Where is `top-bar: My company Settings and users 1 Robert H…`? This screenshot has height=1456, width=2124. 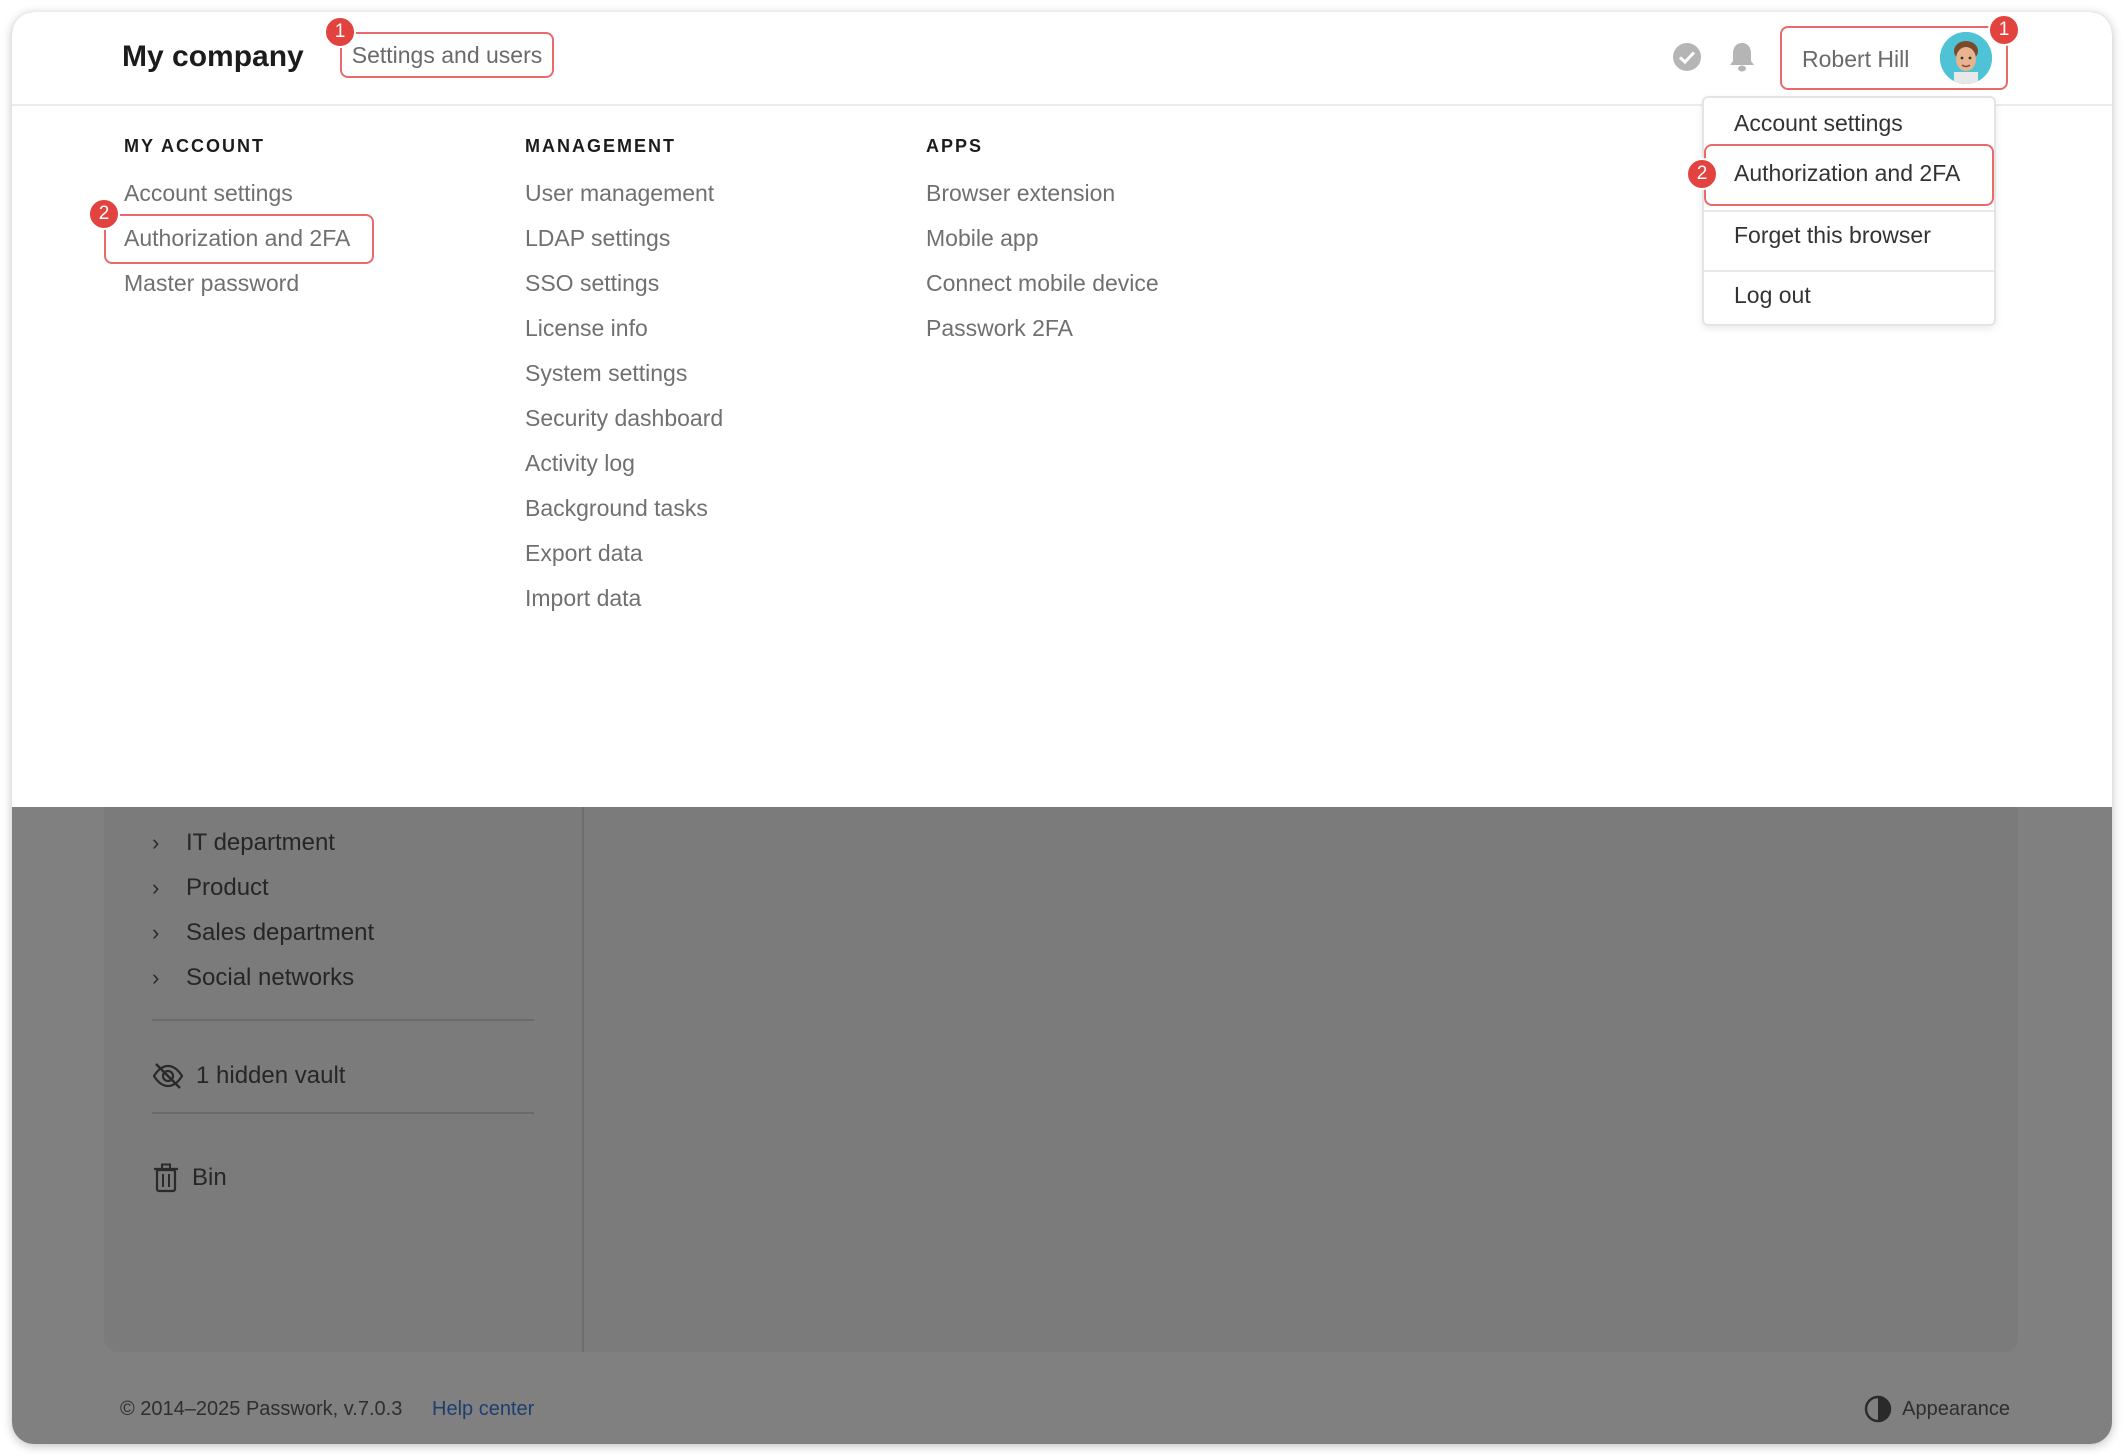
top-bar: My company Settings and users 1 Robert H… is located at coordinates (1062, 59).